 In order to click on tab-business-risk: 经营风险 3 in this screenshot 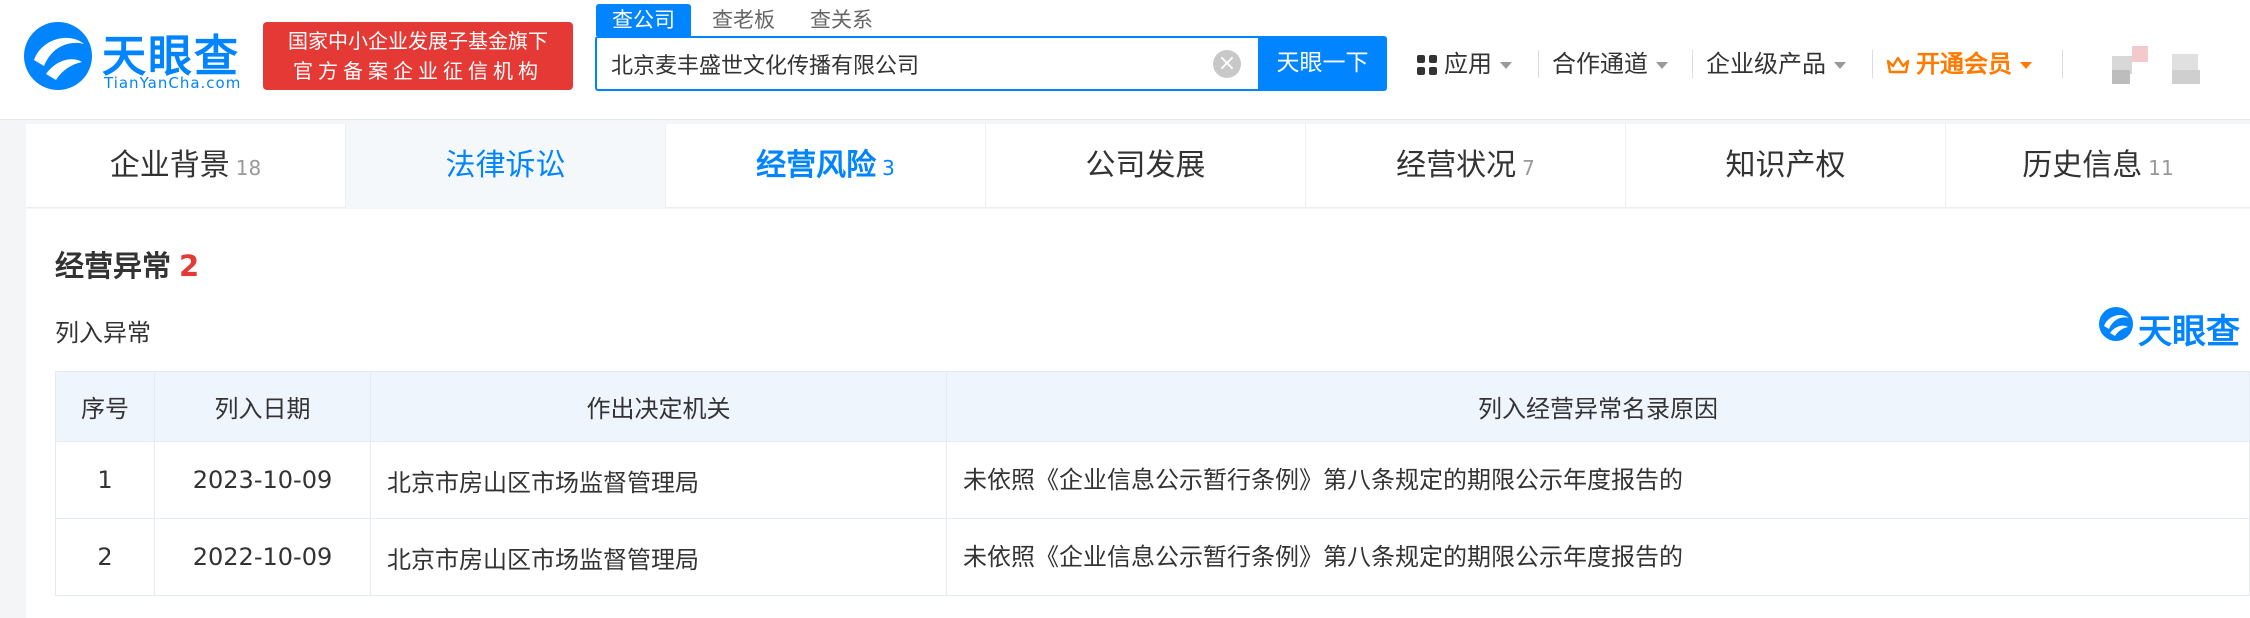, I will do `click(826, 166)`.